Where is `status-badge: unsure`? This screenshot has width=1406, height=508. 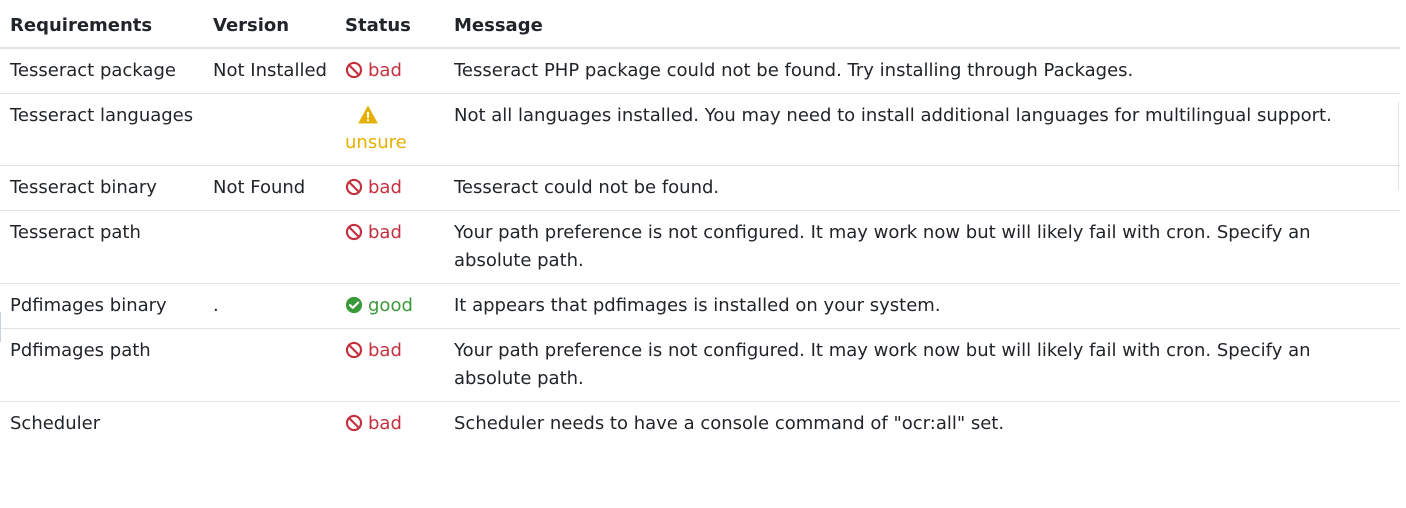
status-badge: unsure is located at coordinates (390, 131).